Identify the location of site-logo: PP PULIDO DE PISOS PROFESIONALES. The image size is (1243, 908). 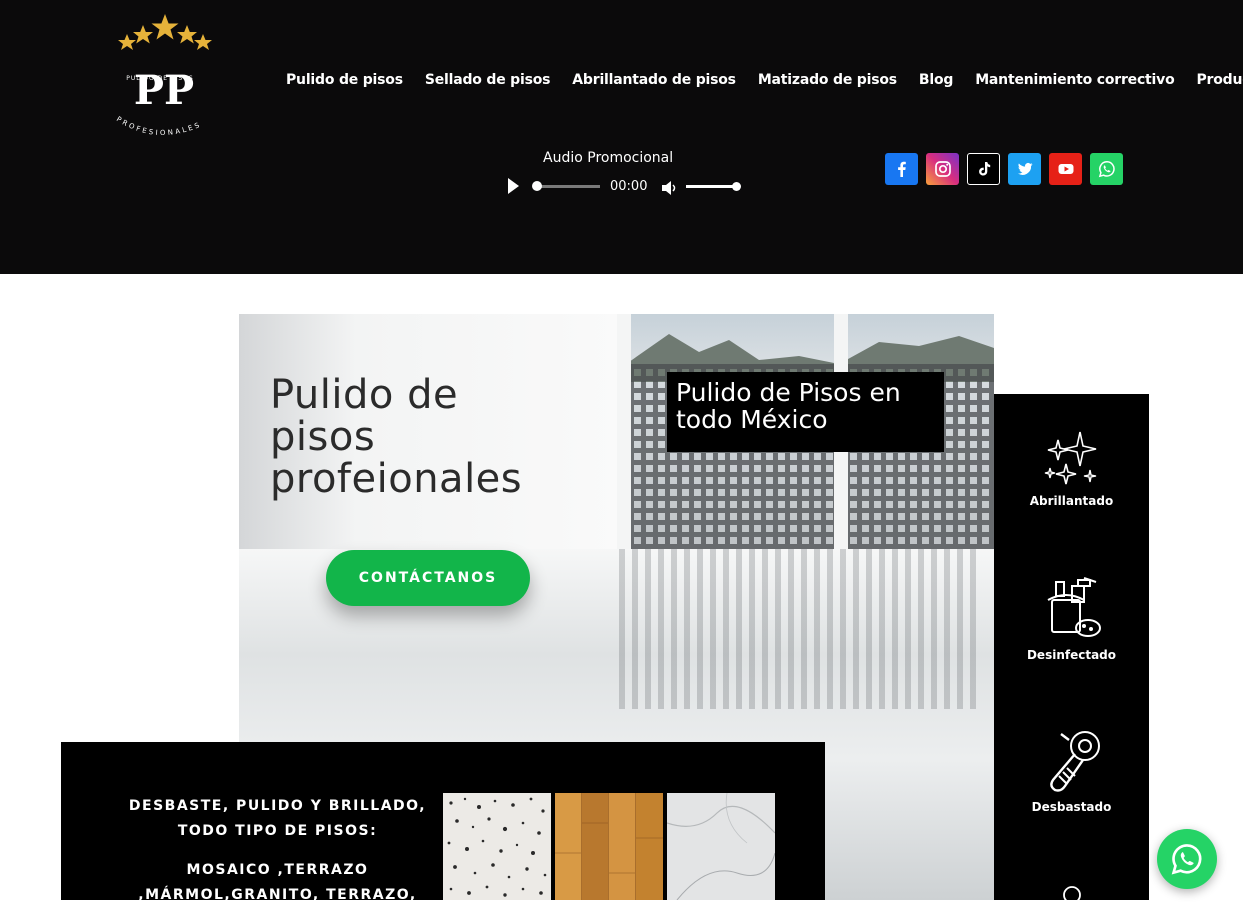
(165, 77).